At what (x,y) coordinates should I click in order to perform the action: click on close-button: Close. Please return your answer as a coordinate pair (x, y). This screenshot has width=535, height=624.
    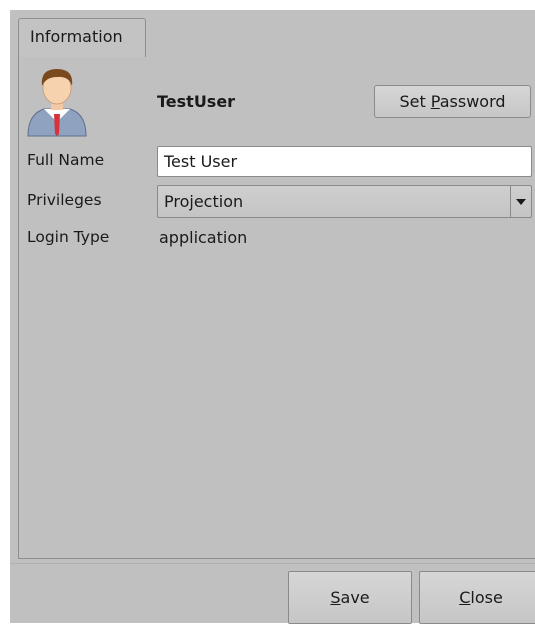
    Looking at the image, I should click on (477, 597).